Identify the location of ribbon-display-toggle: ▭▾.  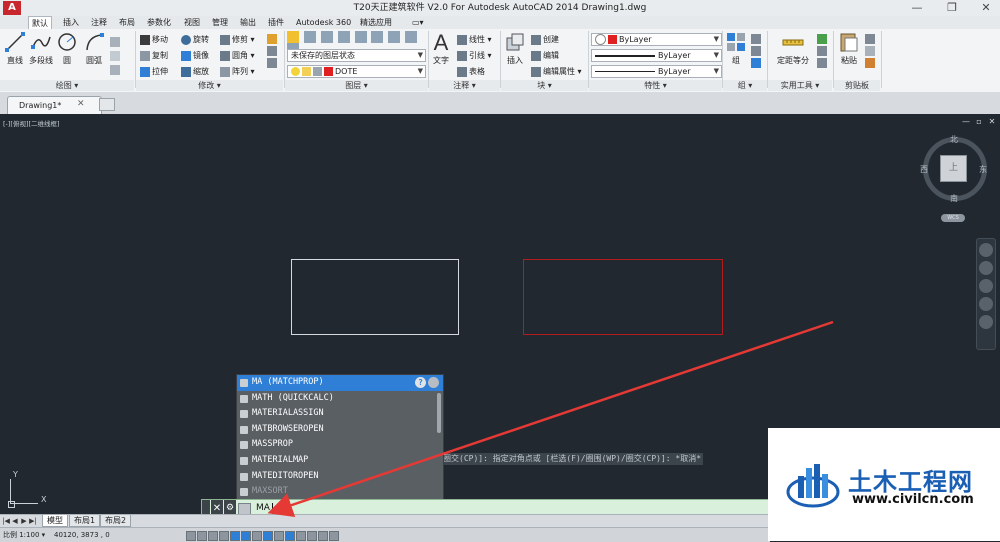
(418, 22).